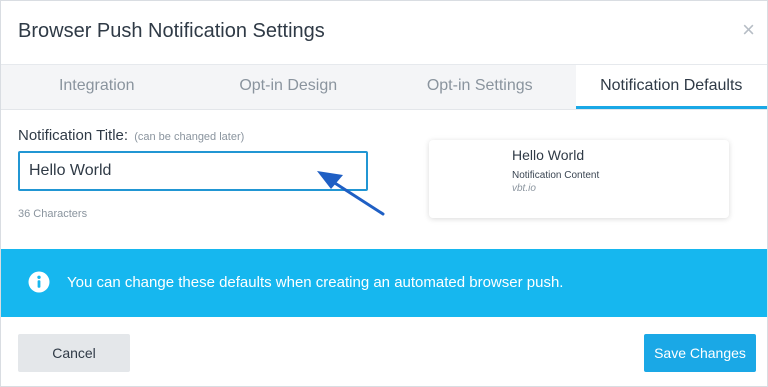  I want to click on tab-opt-in-settings: Opt-in Settings, so click(480, 87).